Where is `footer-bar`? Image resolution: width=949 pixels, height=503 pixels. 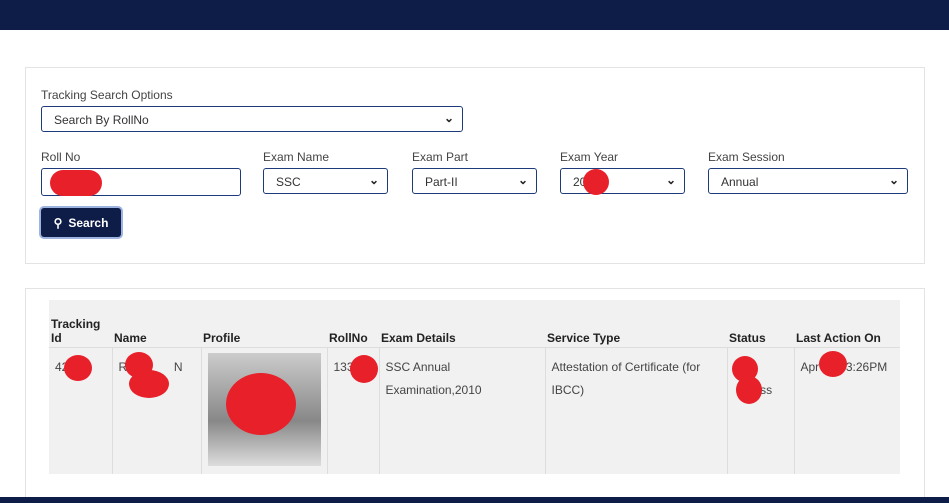
footer-bar is located at coordinates (474, 500).